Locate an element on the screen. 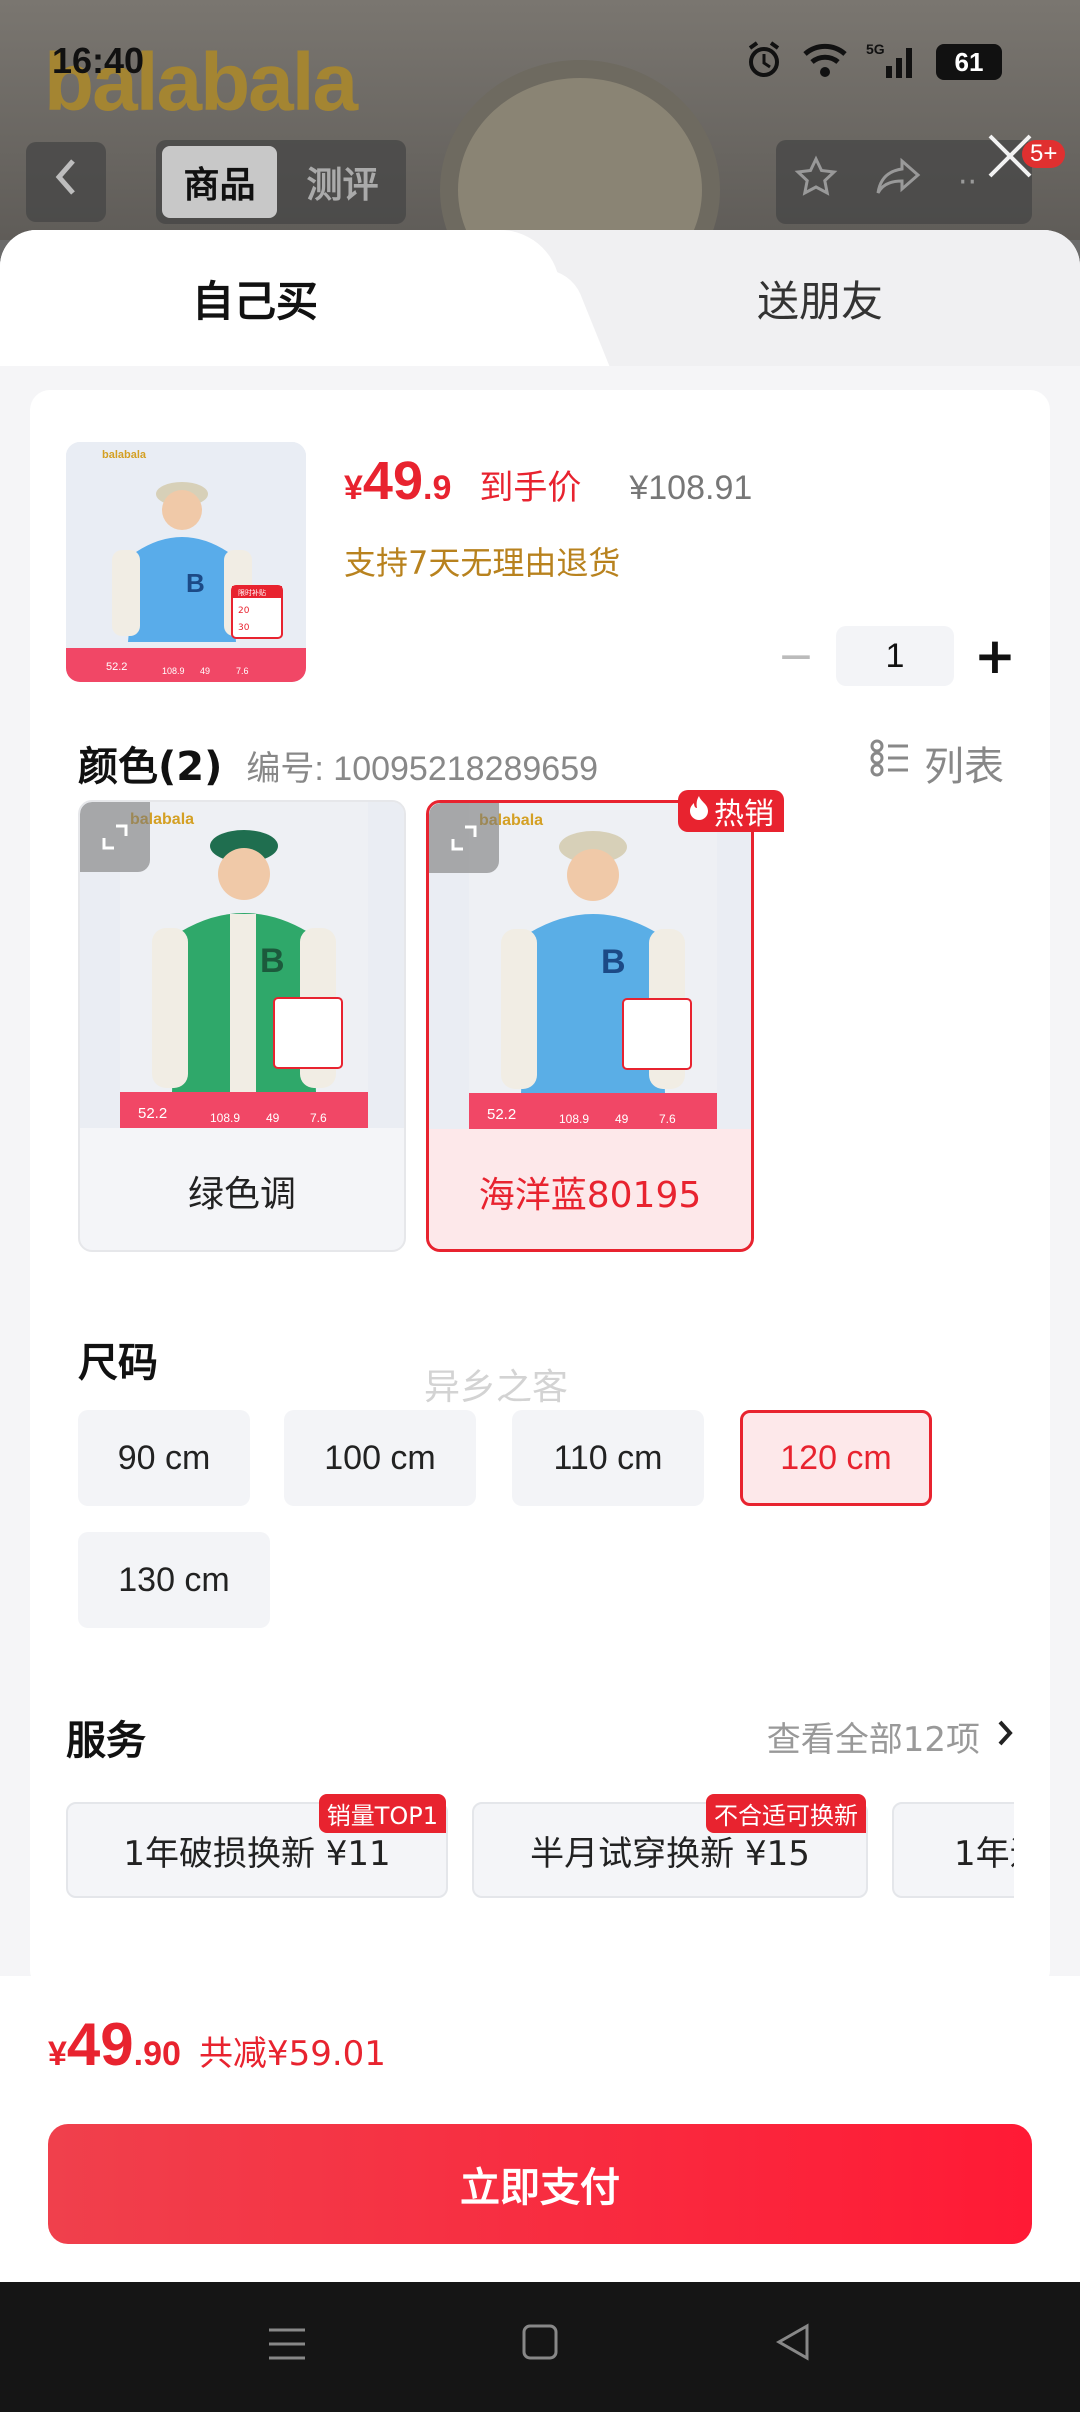 The image size is (1080, 2412). service-label: 1年退 is located at coordinates (984, 1853).